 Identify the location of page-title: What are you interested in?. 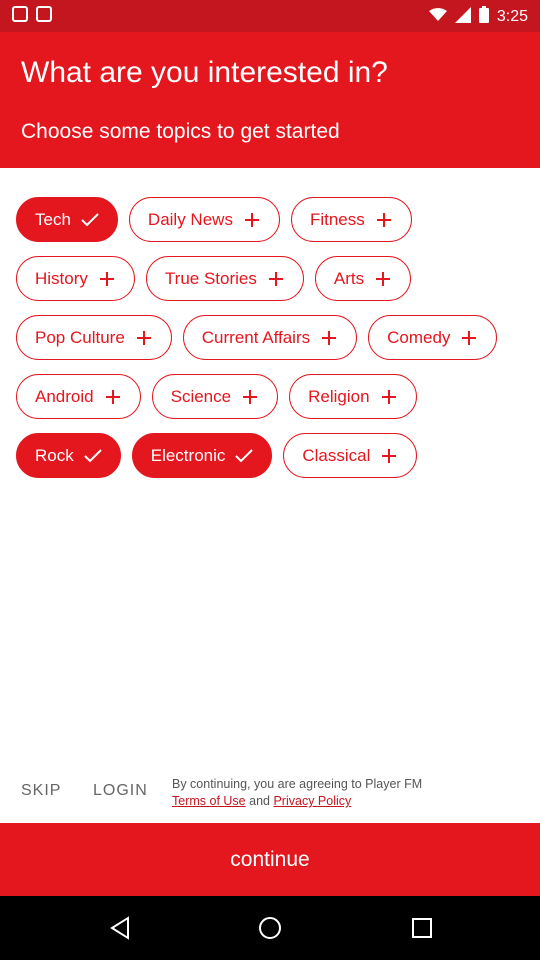
(204, 72).